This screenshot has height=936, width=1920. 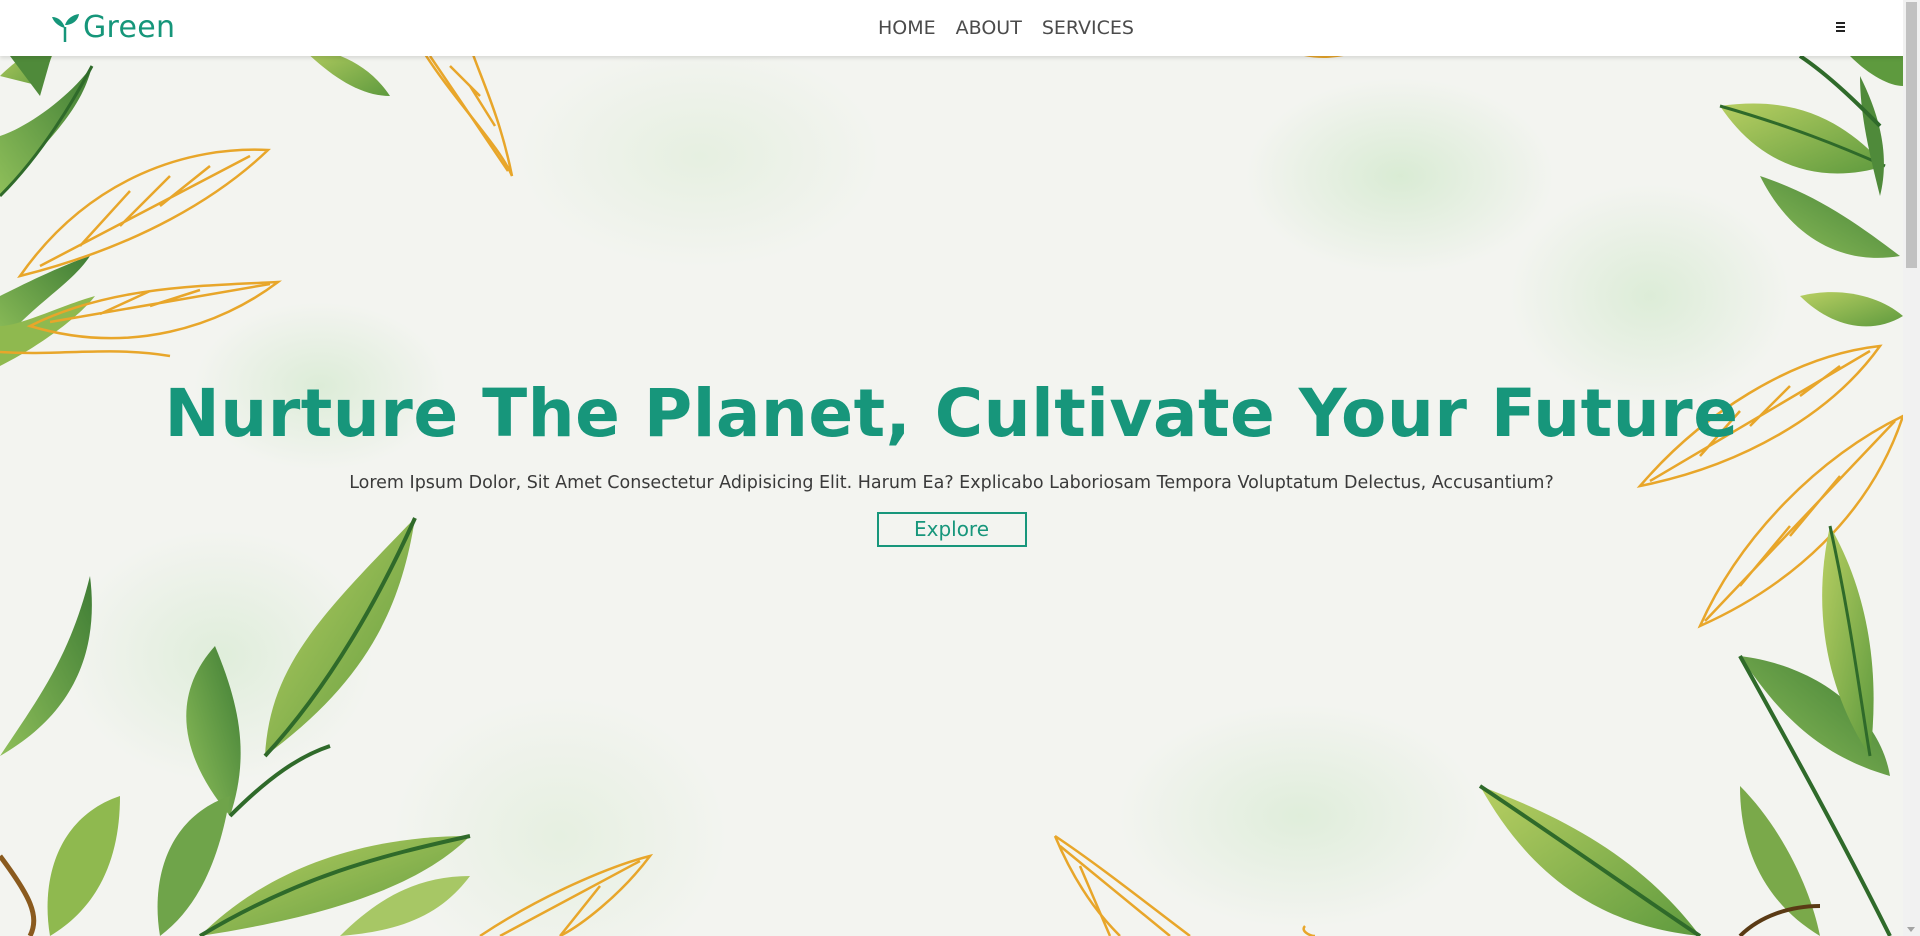 I want to click on site-header: Green HOME ABOUT SERVICES, so click(x=951, y=28).